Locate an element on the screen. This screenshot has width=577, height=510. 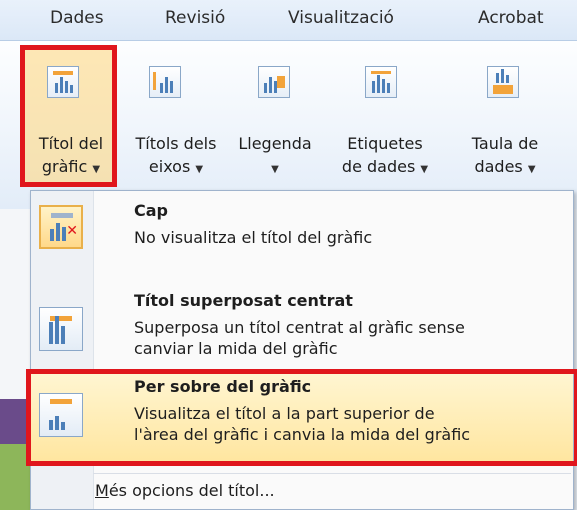
data-labels-button is located at coordinates (381, 82).